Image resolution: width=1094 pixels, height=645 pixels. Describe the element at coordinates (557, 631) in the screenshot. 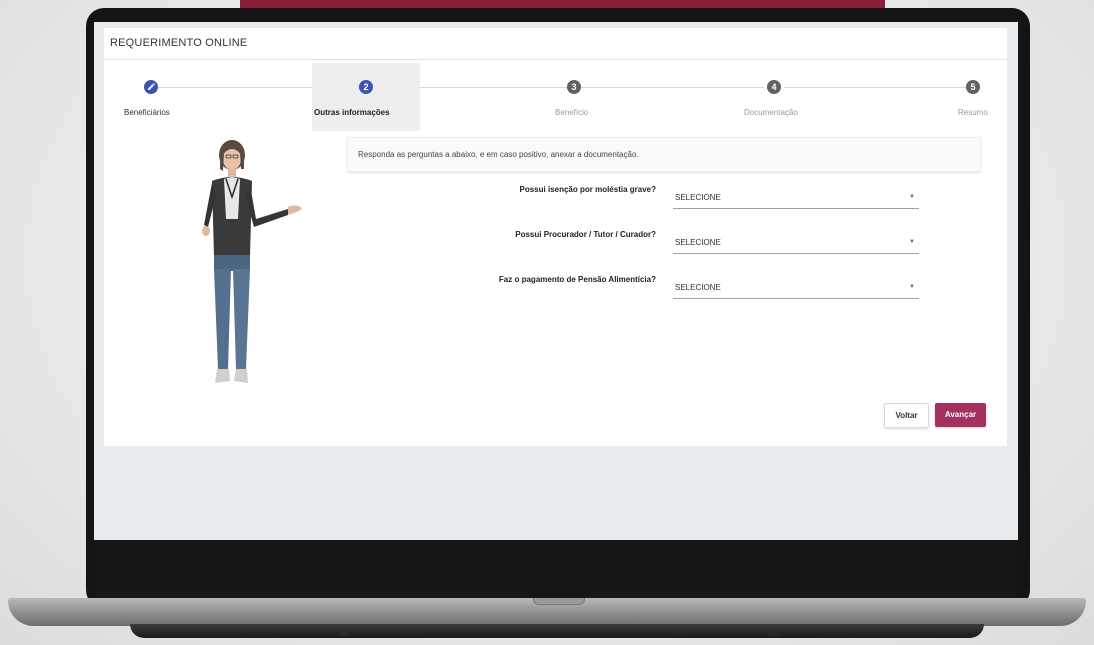

I see `laptop-base-shadow` at that location.